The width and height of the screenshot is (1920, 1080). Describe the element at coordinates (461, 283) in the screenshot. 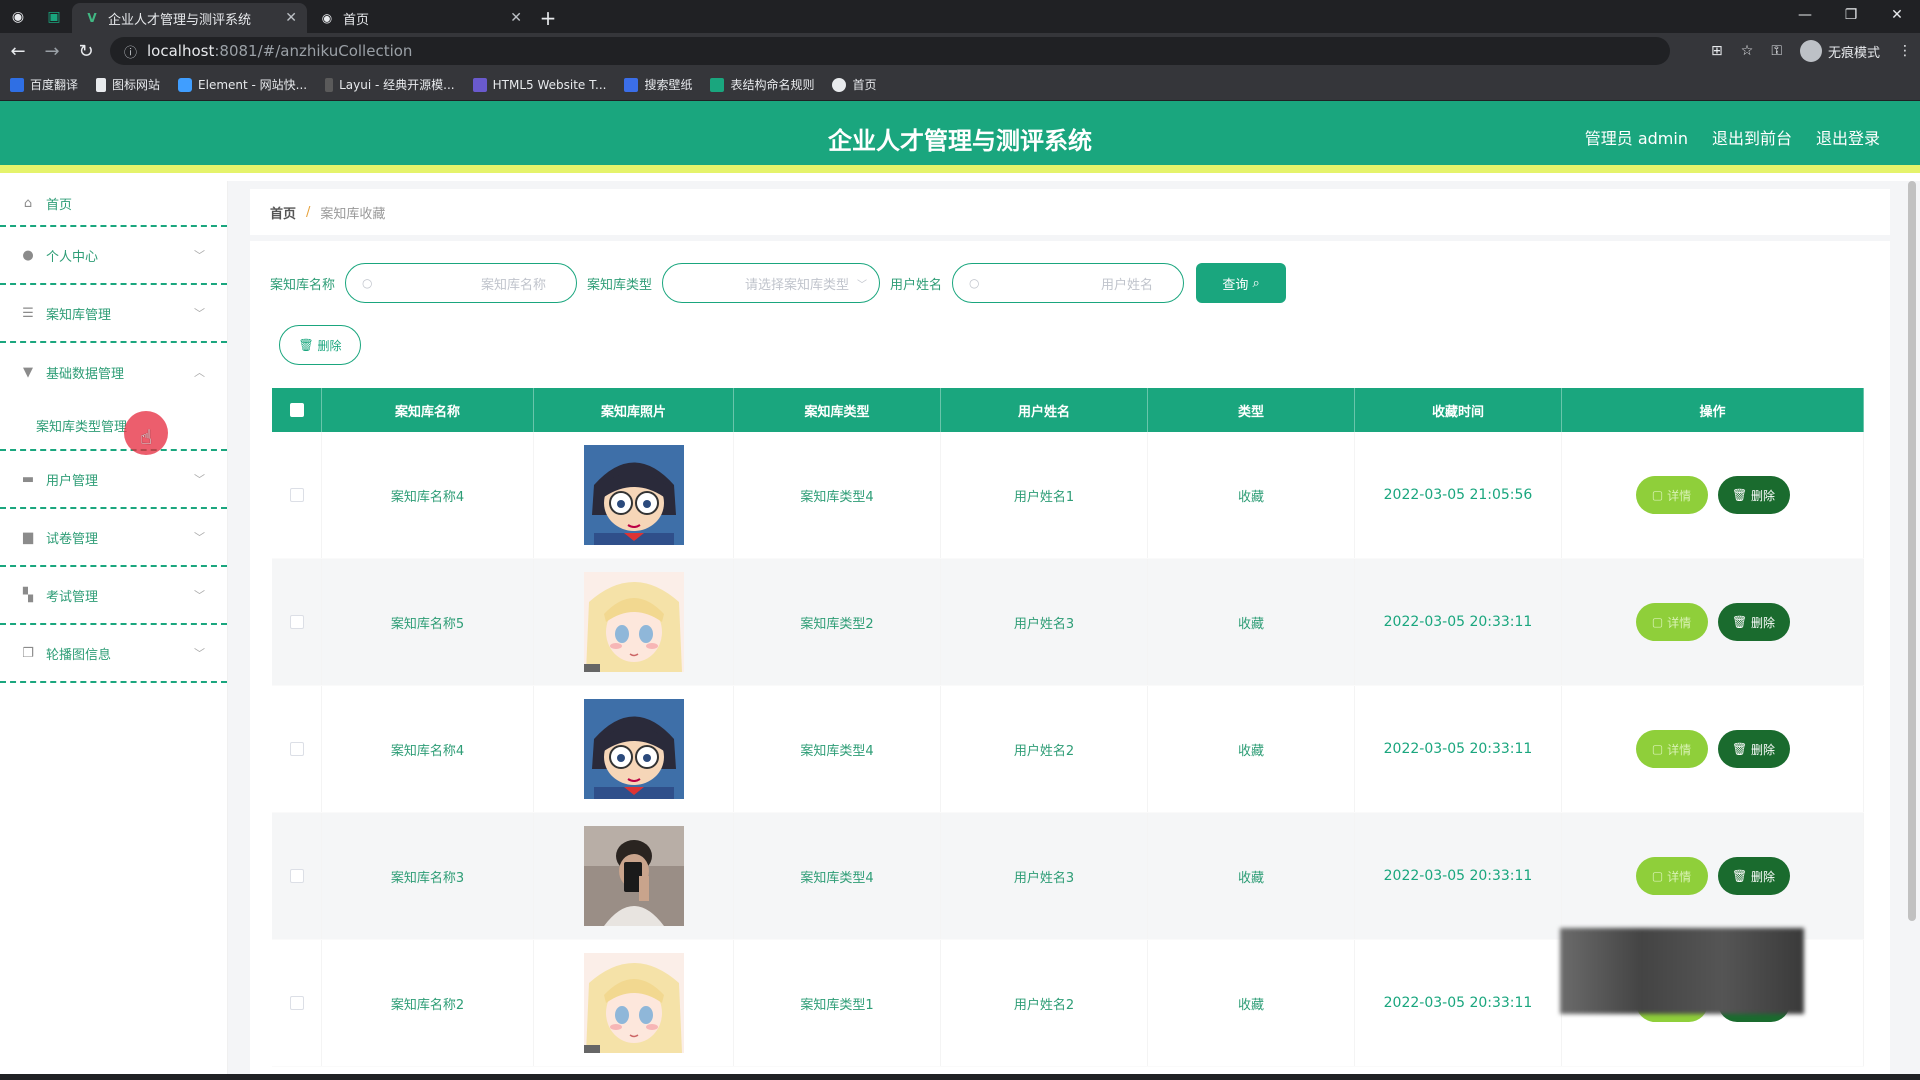

I see `name-search-input: ○ 案知库名称` at that location.